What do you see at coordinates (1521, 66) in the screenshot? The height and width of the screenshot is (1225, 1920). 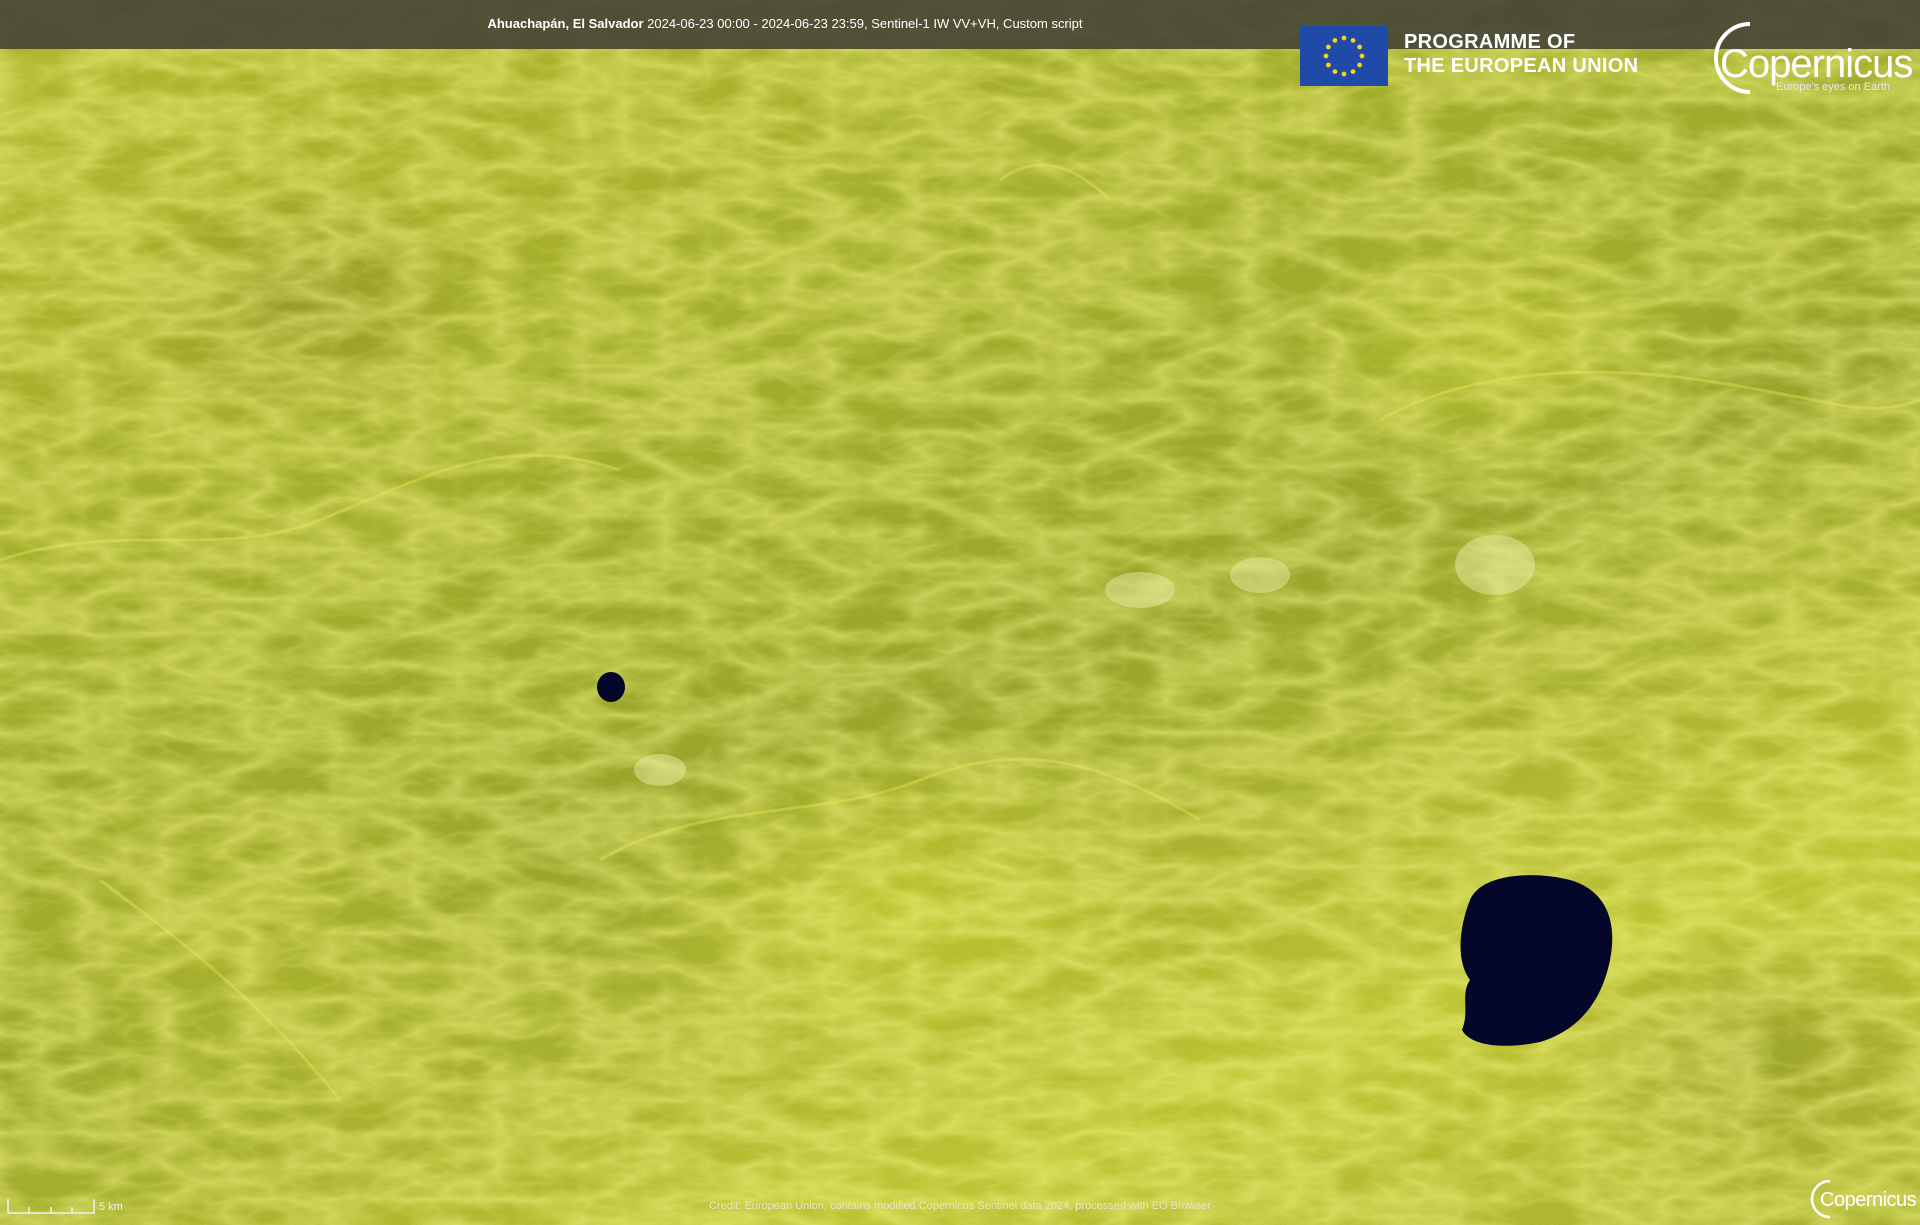 I see `programme-line-2: THE EUROPEAN UNION` at bounding box center [1521, 66].